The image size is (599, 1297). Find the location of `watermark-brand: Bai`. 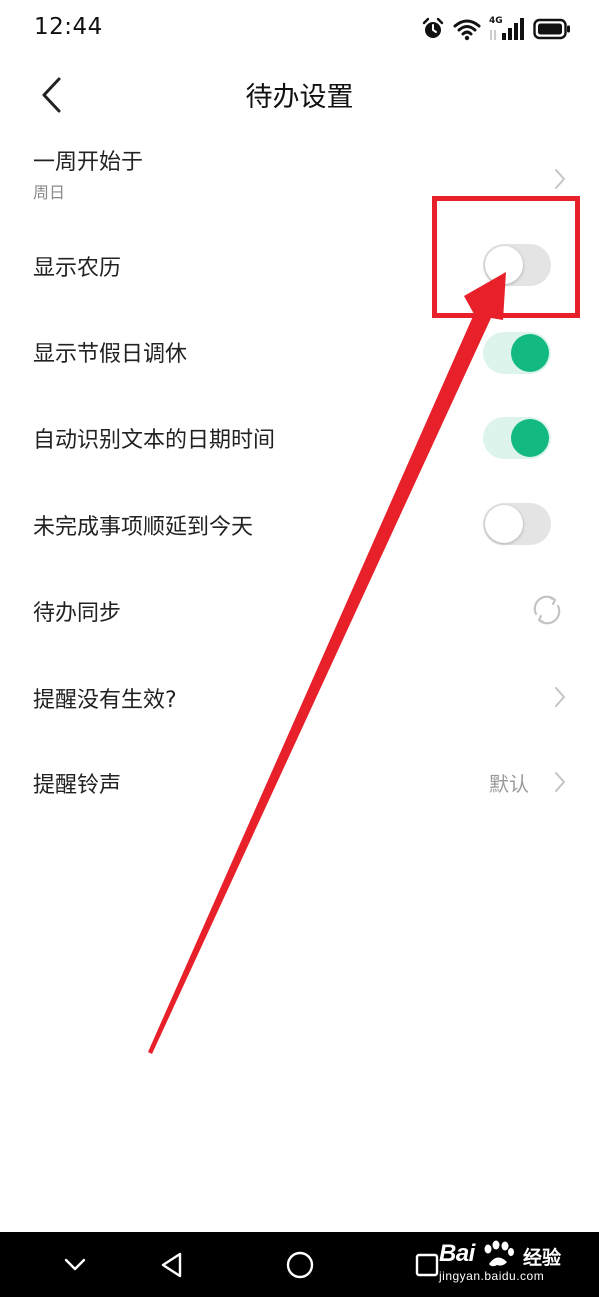

watermark-brand: Bai is located at coordinates (457, 1253).